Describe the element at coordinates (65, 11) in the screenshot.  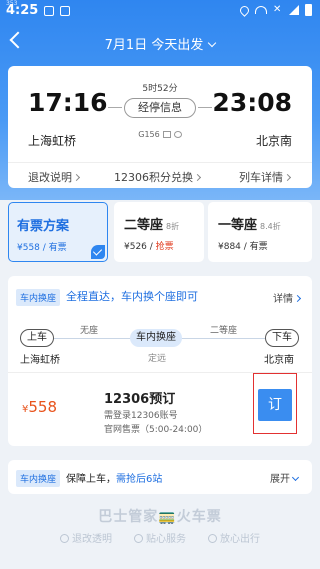
I see `notification-a-icon` at that location.